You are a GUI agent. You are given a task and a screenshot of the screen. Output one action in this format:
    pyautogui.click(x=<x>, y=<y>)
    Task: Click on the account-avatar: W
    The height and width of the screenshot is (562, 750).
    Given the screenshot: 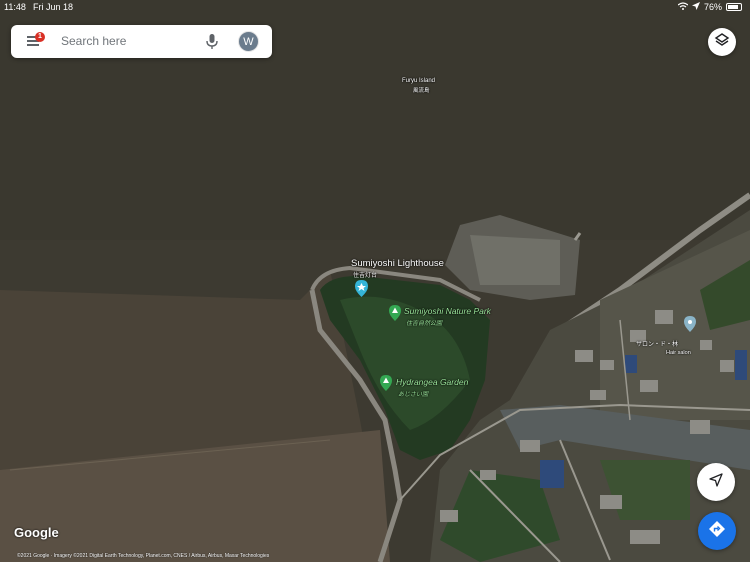 What is the action you would take?
    pyautogui.click(x=248, y=41)
    